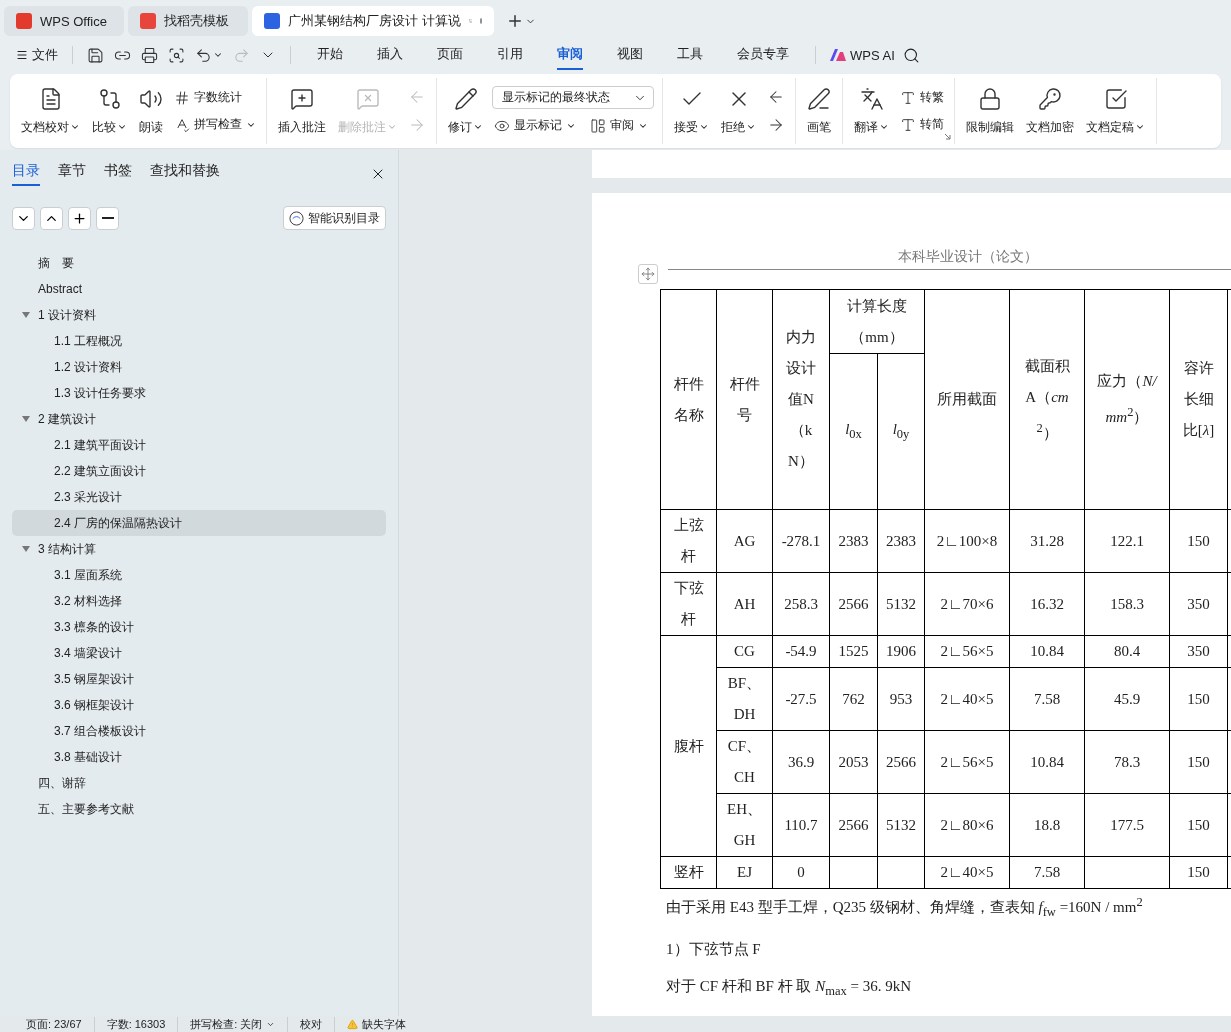  I want to click on toc-item: 3 结构计算, so click(199, 549).